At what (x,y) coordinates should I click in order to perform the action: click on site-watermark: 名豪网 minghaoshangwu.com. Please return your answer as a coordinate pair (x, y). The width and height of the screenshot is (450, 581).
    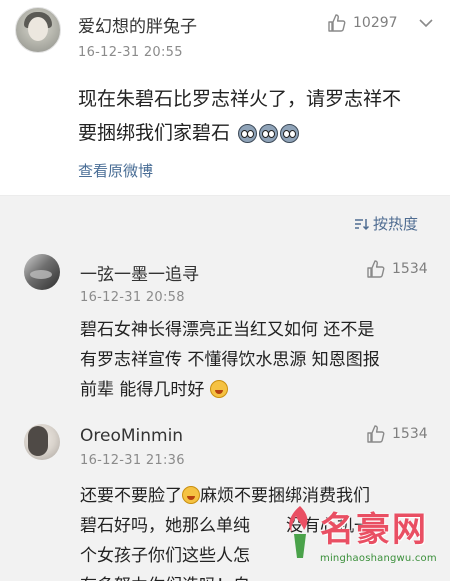
    Looking at the image, I should click on (363, 539).